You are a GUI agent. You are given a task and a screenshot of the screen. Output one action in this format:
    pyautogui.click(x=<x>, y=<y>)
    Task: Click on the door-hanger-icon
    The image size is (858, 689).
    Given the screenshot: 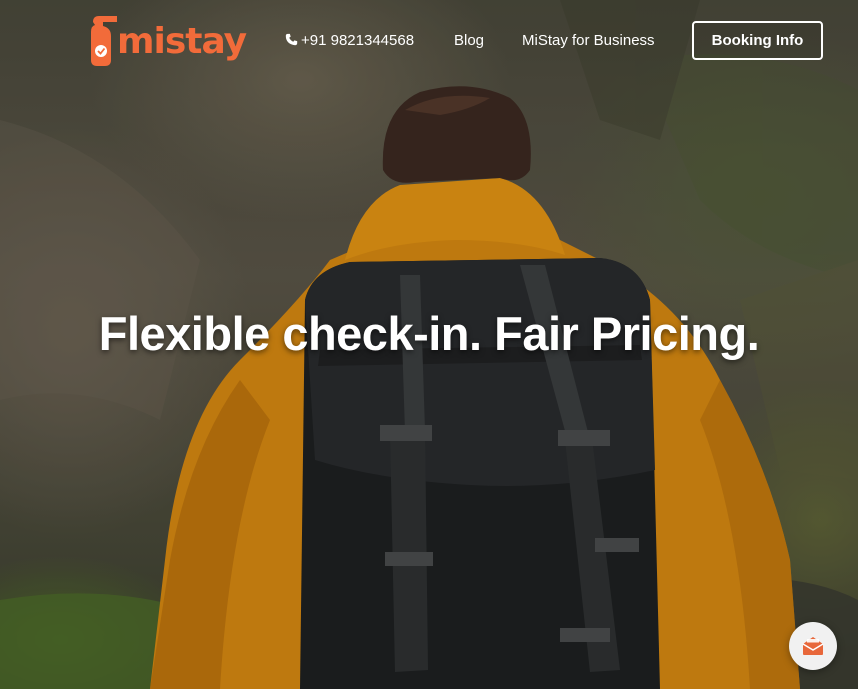 What is the action you would take?
    pyautogui.click(x=104, y=41)
    